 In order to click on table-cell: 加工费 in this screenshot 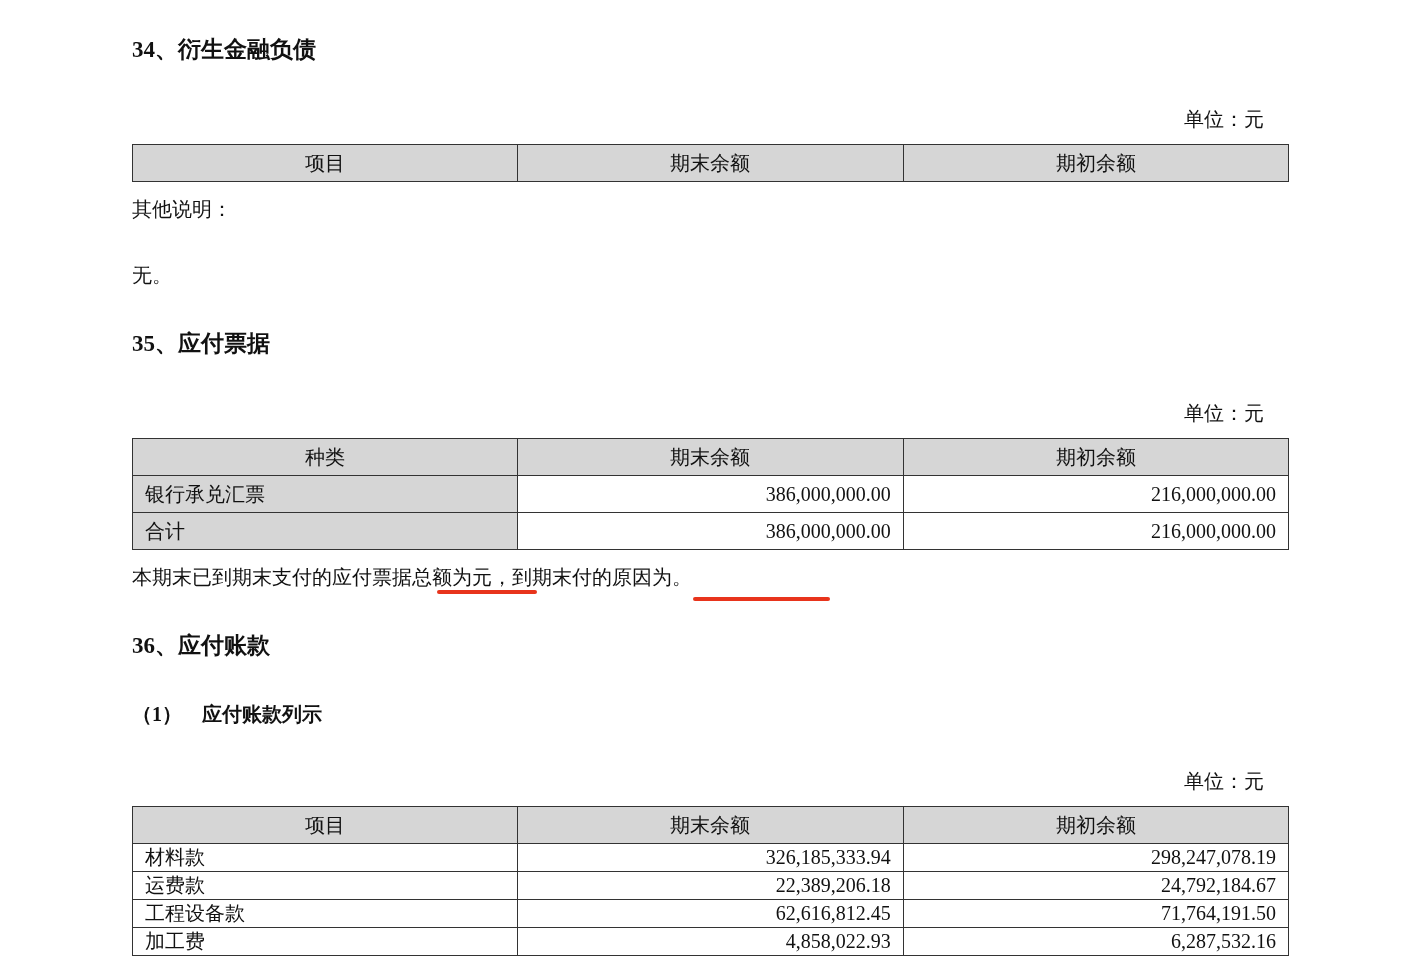, I will do `click(325, 941)`.